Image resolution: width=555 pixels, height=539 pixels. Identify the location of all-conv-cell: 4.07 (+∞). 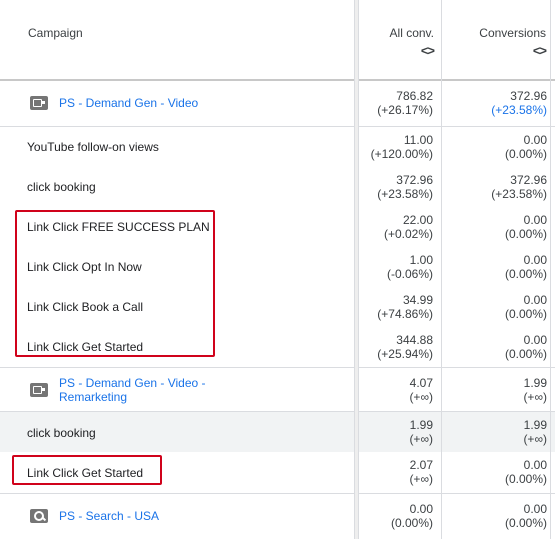
(421, 390).